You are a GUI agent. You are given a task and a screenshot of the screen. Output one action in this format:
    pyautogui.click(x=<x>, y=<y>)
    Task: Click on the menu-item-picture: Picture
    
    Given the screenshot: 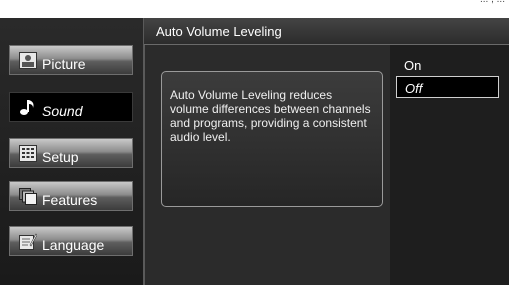 What is the action you would take?
    pyautogui.click(x=71, y=60)
    